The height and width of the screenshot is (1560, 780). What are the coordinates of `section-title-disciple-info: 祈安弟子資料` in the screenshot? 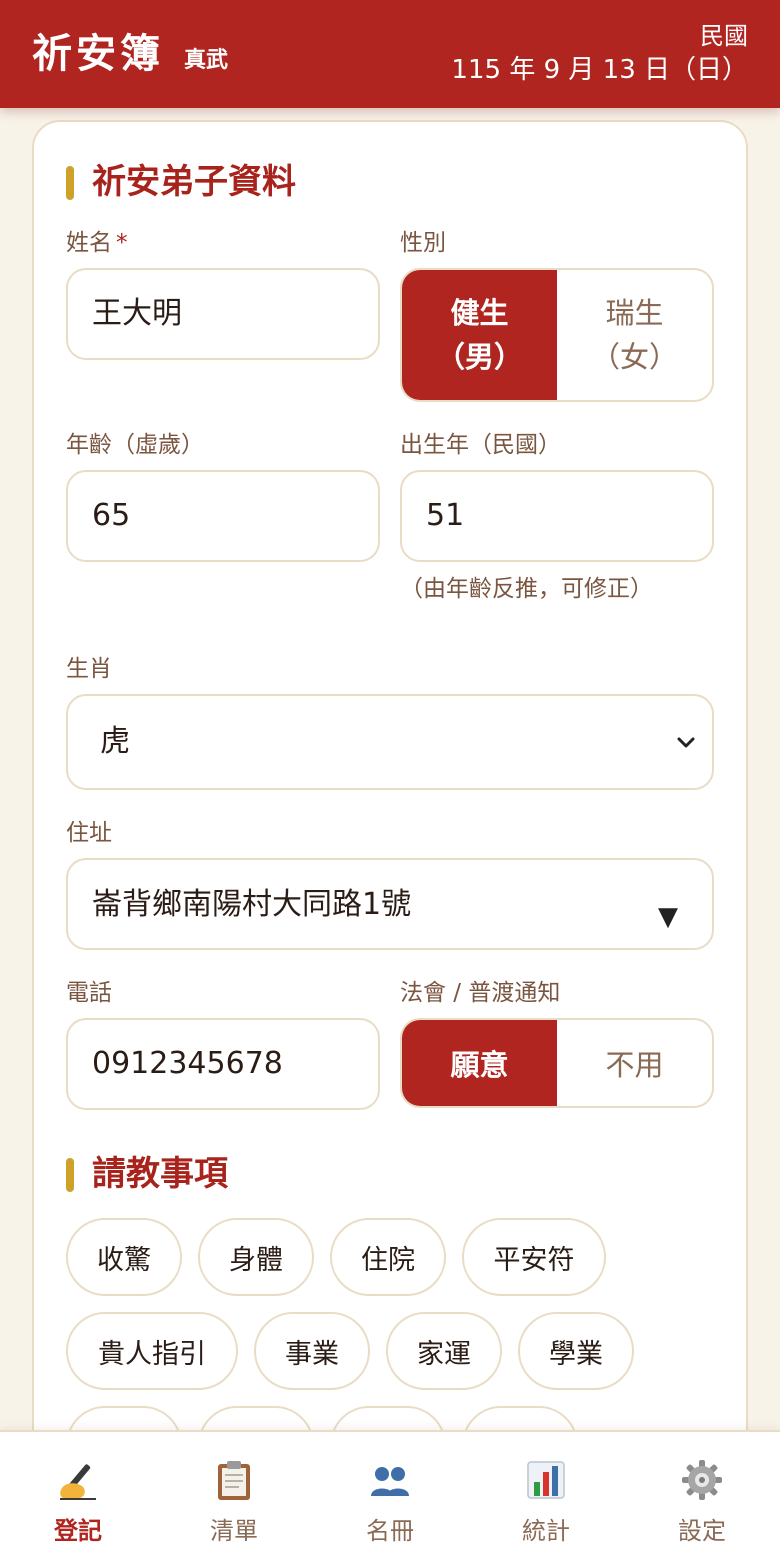 It's located at (181, 182).